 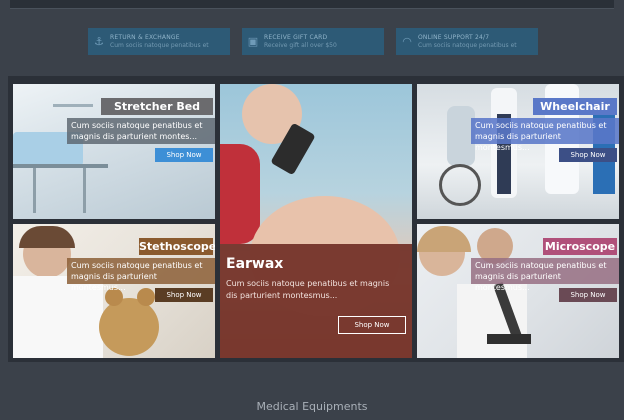 What do you see at coordinates (145, 37) in the screenshot?
I see `feature-title: Return & Exchange` at bounding box center [145, 37].